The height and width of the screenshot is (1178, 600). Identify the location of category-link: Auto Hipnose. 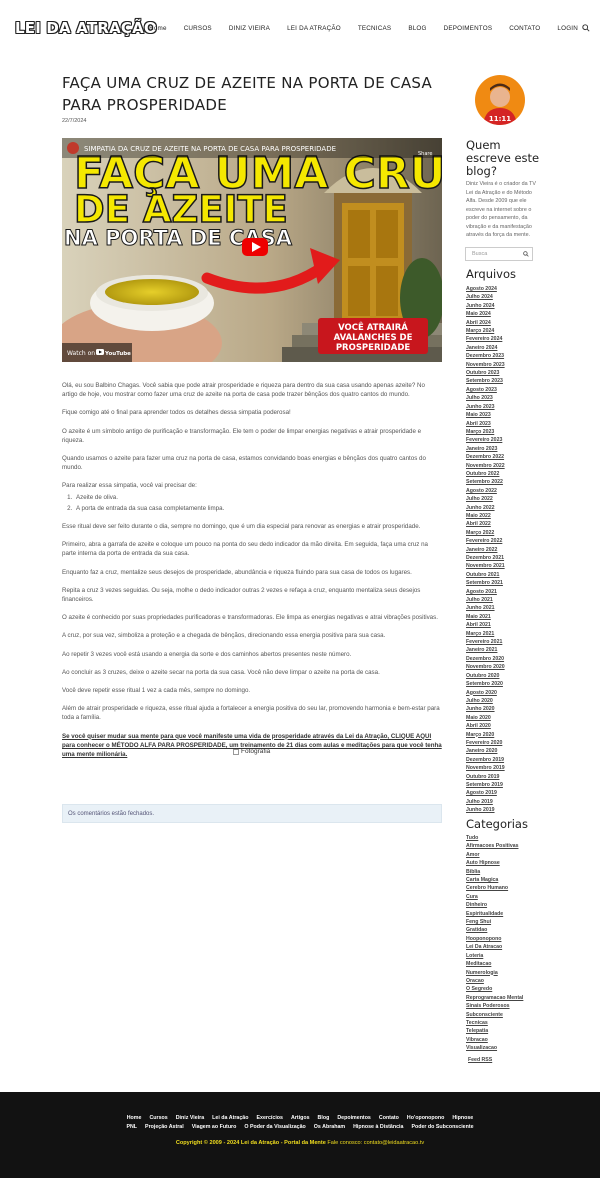
(526, 863).